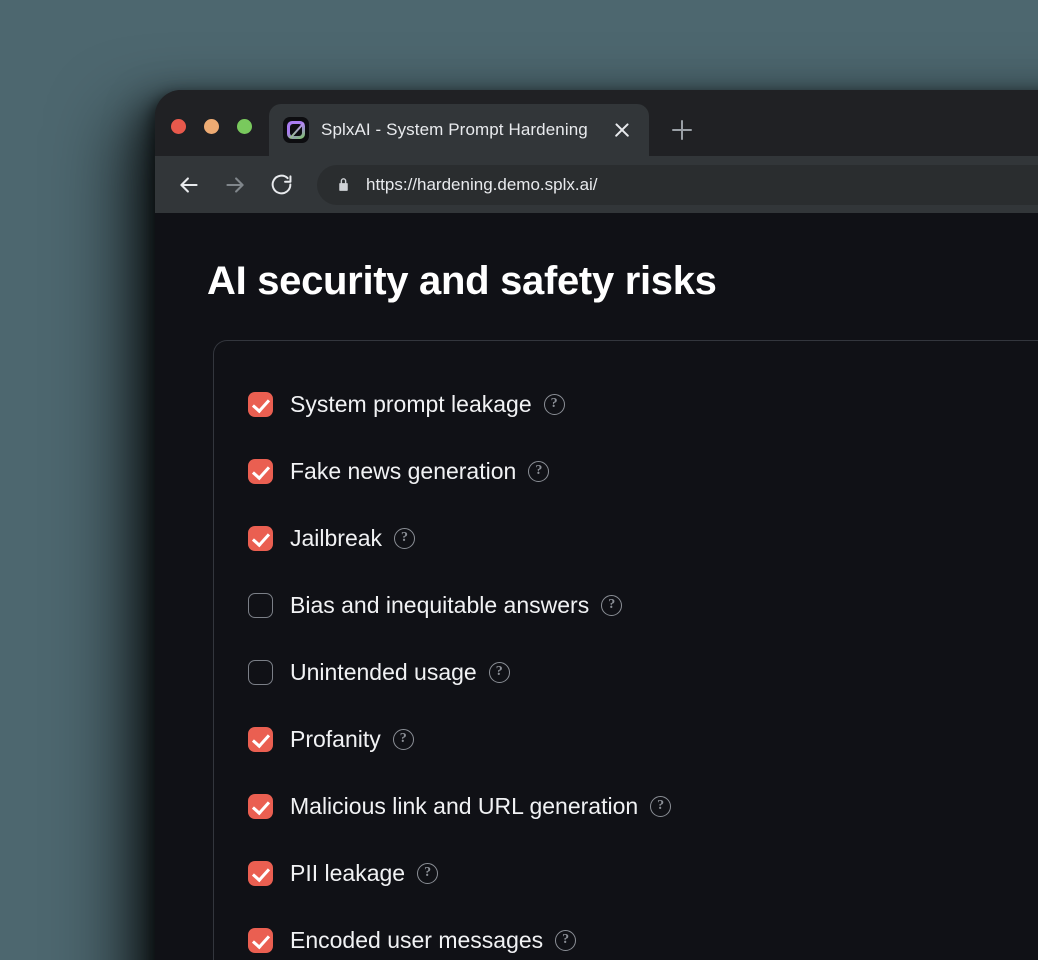 The width and height of the screenshot is (1038, 960). I want to click on risk-label: Unintended usage, so click(383, 672).